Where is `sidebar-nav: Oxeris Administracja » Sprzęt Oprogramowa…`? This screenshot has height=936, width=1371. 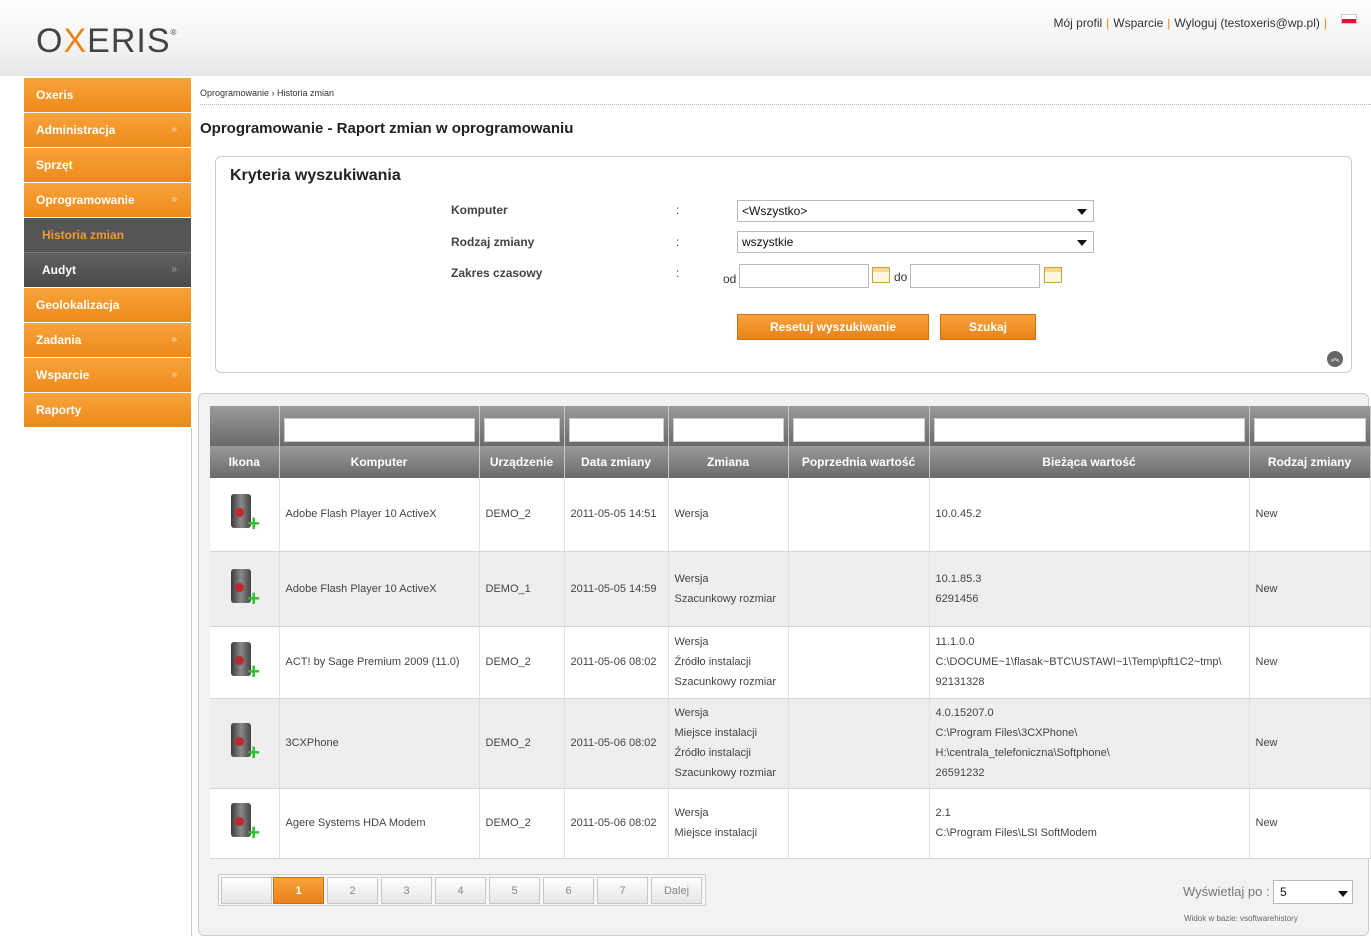 sidebar-nav: Oxeris Administracja » Sprzęt Oprogramowa… is located at coordinates (107, 253).